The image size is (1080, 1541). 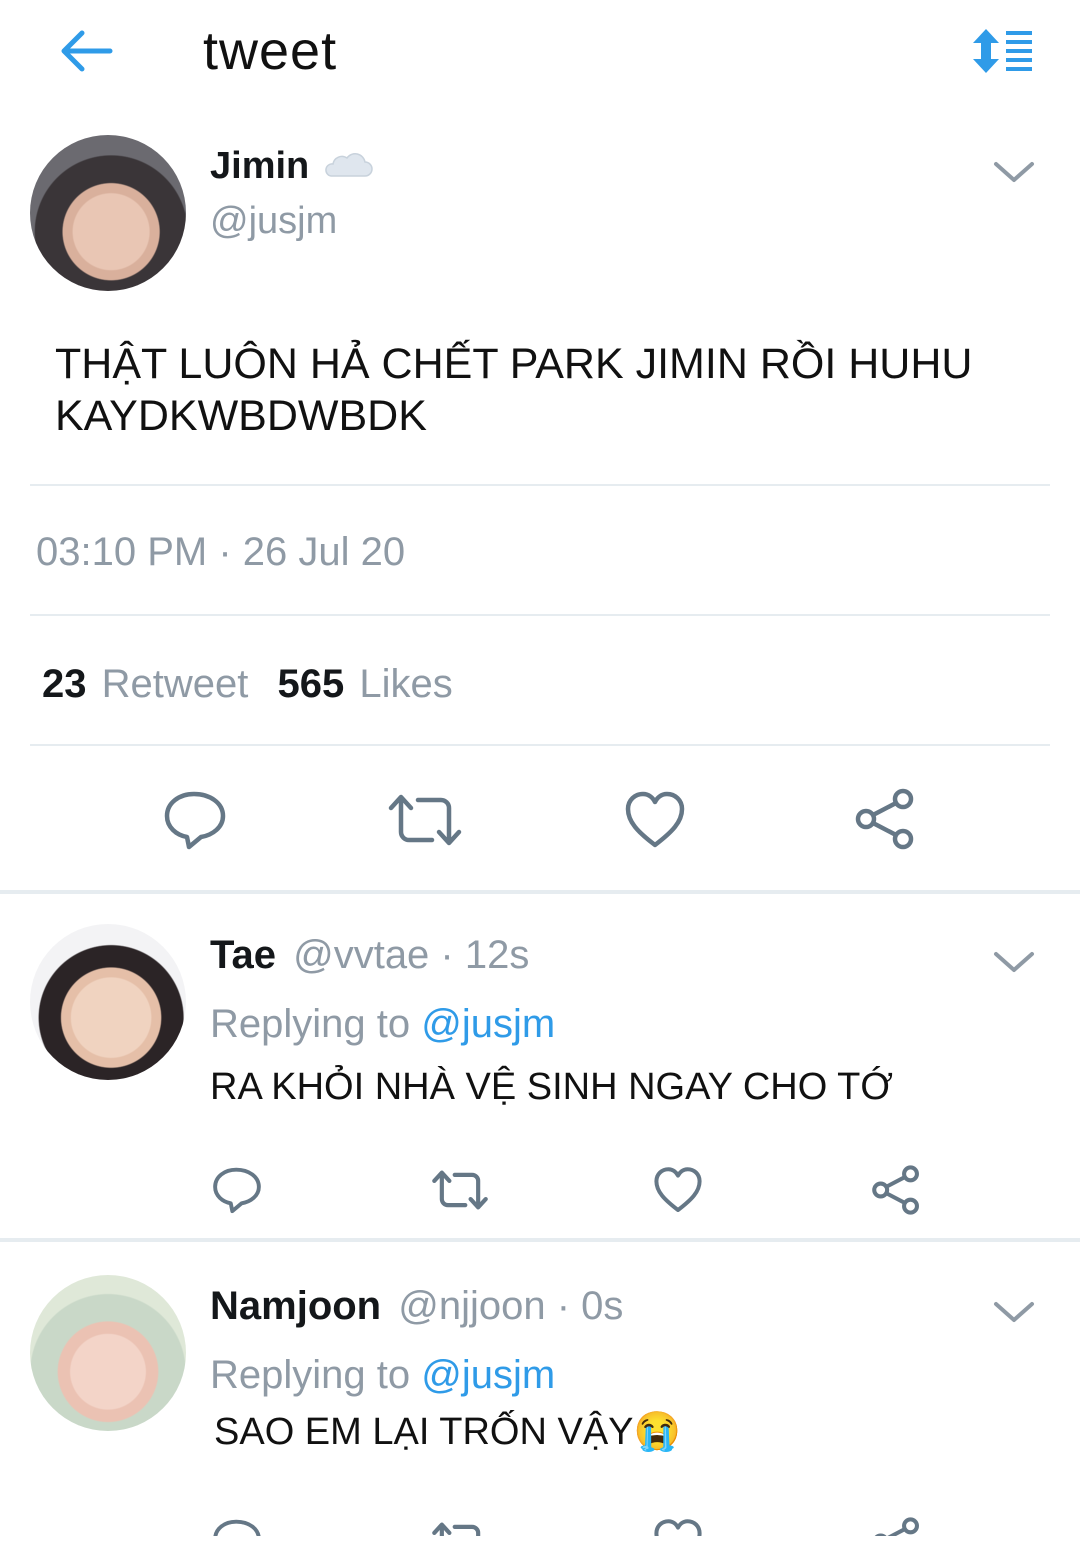 I want to click on reply-header: Namjoon @njjoon · 0s, so click(x=416, y=1306).